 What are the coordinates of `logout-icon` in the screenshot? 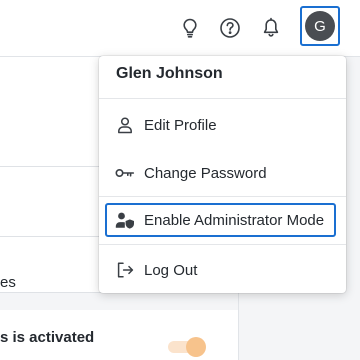 It's located at (125, 270).